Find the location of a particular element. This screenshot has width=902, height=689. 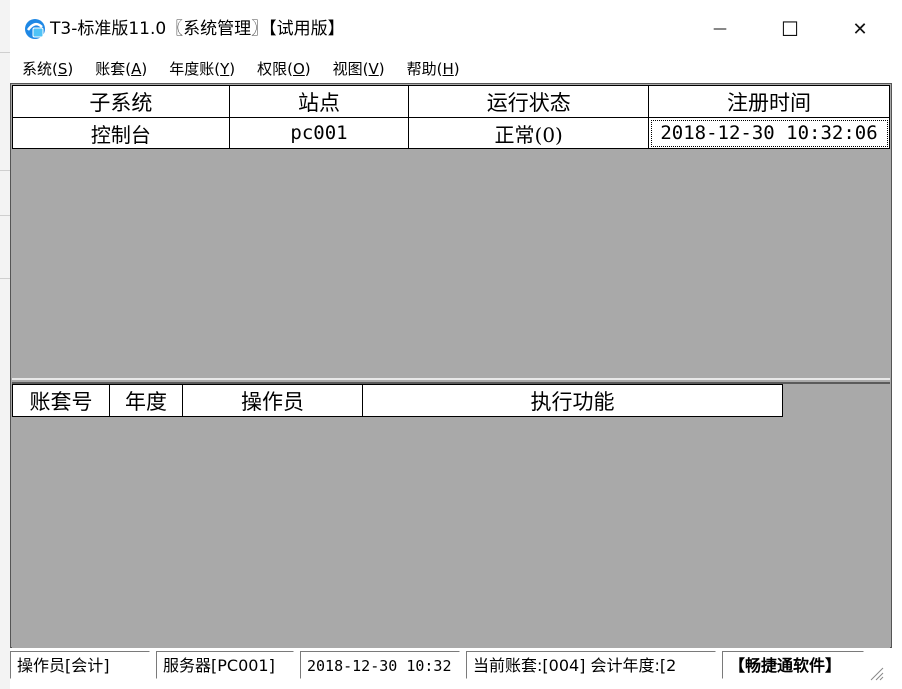

column-header-site: 站点 is located at coordinates (319, 101).